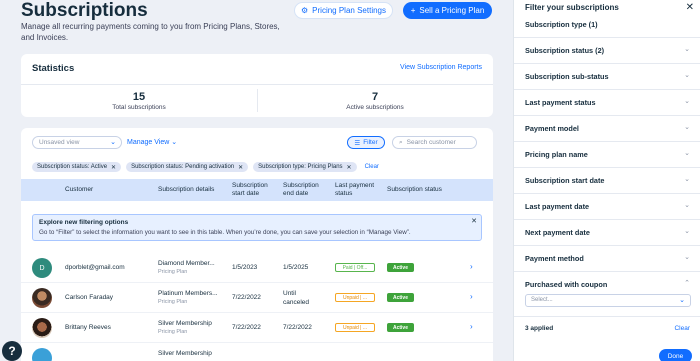 The image size is (700, 361). Describe the element at coordinates (139, 101) in the screenshot. I see `stat-total: 15 Total subscriptions` at that location.